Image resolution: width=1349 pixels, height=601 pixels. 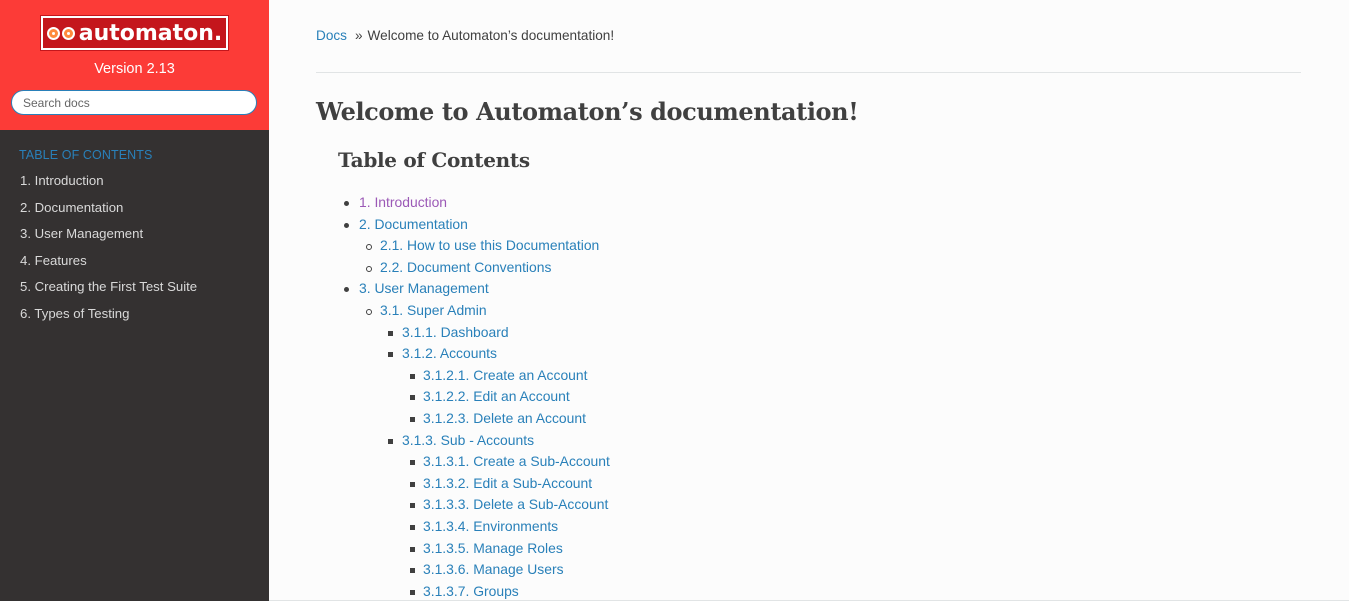 I want to click on sidebar-item-1: 1. Introduction, so click(x=134, y=181).